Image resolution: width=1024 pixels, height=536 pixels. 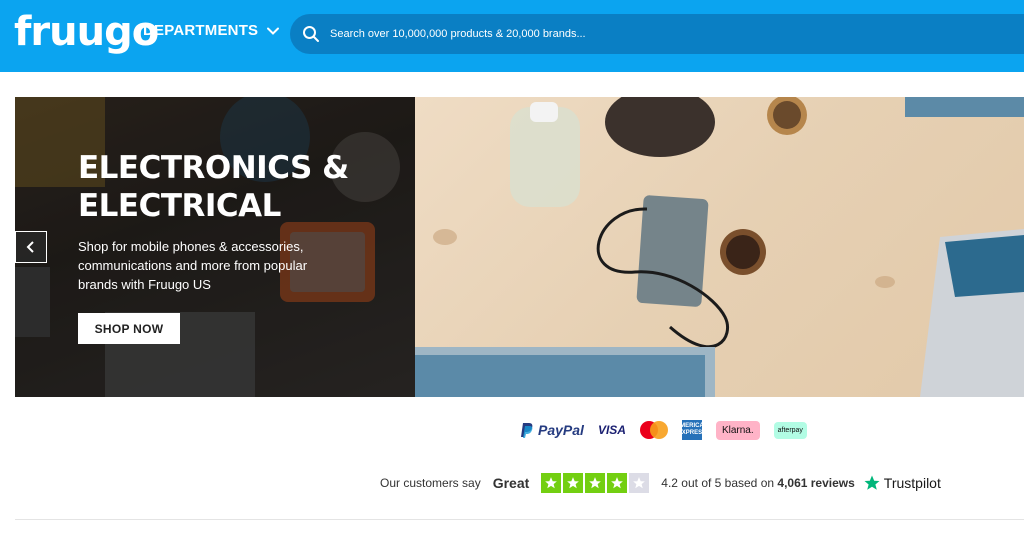 What do you see at coordinates (552, 430) in the screenshot?
I see `paypal-logo: PayPal` at bounding box center [552, 430].